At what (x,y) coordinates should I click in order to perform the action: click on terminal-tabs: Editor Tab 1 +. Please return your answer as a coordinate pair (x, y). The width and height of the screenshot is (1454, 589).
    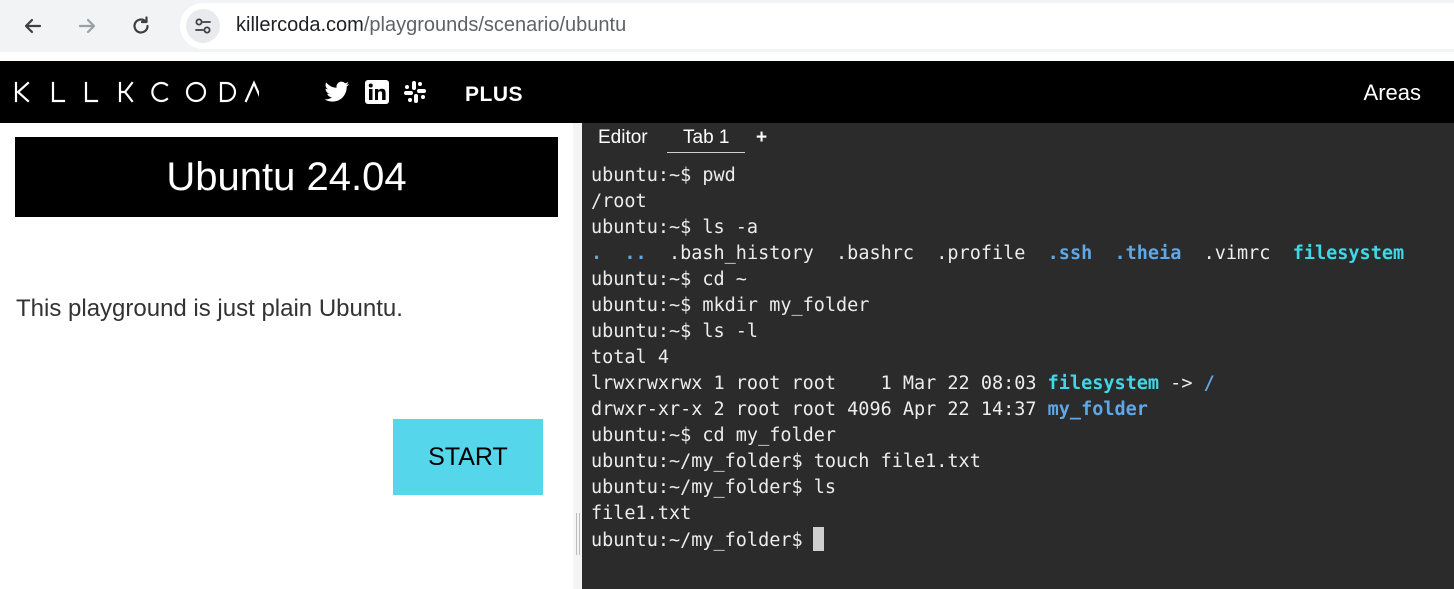
    Looking at the image, I should click on (1018, 139).